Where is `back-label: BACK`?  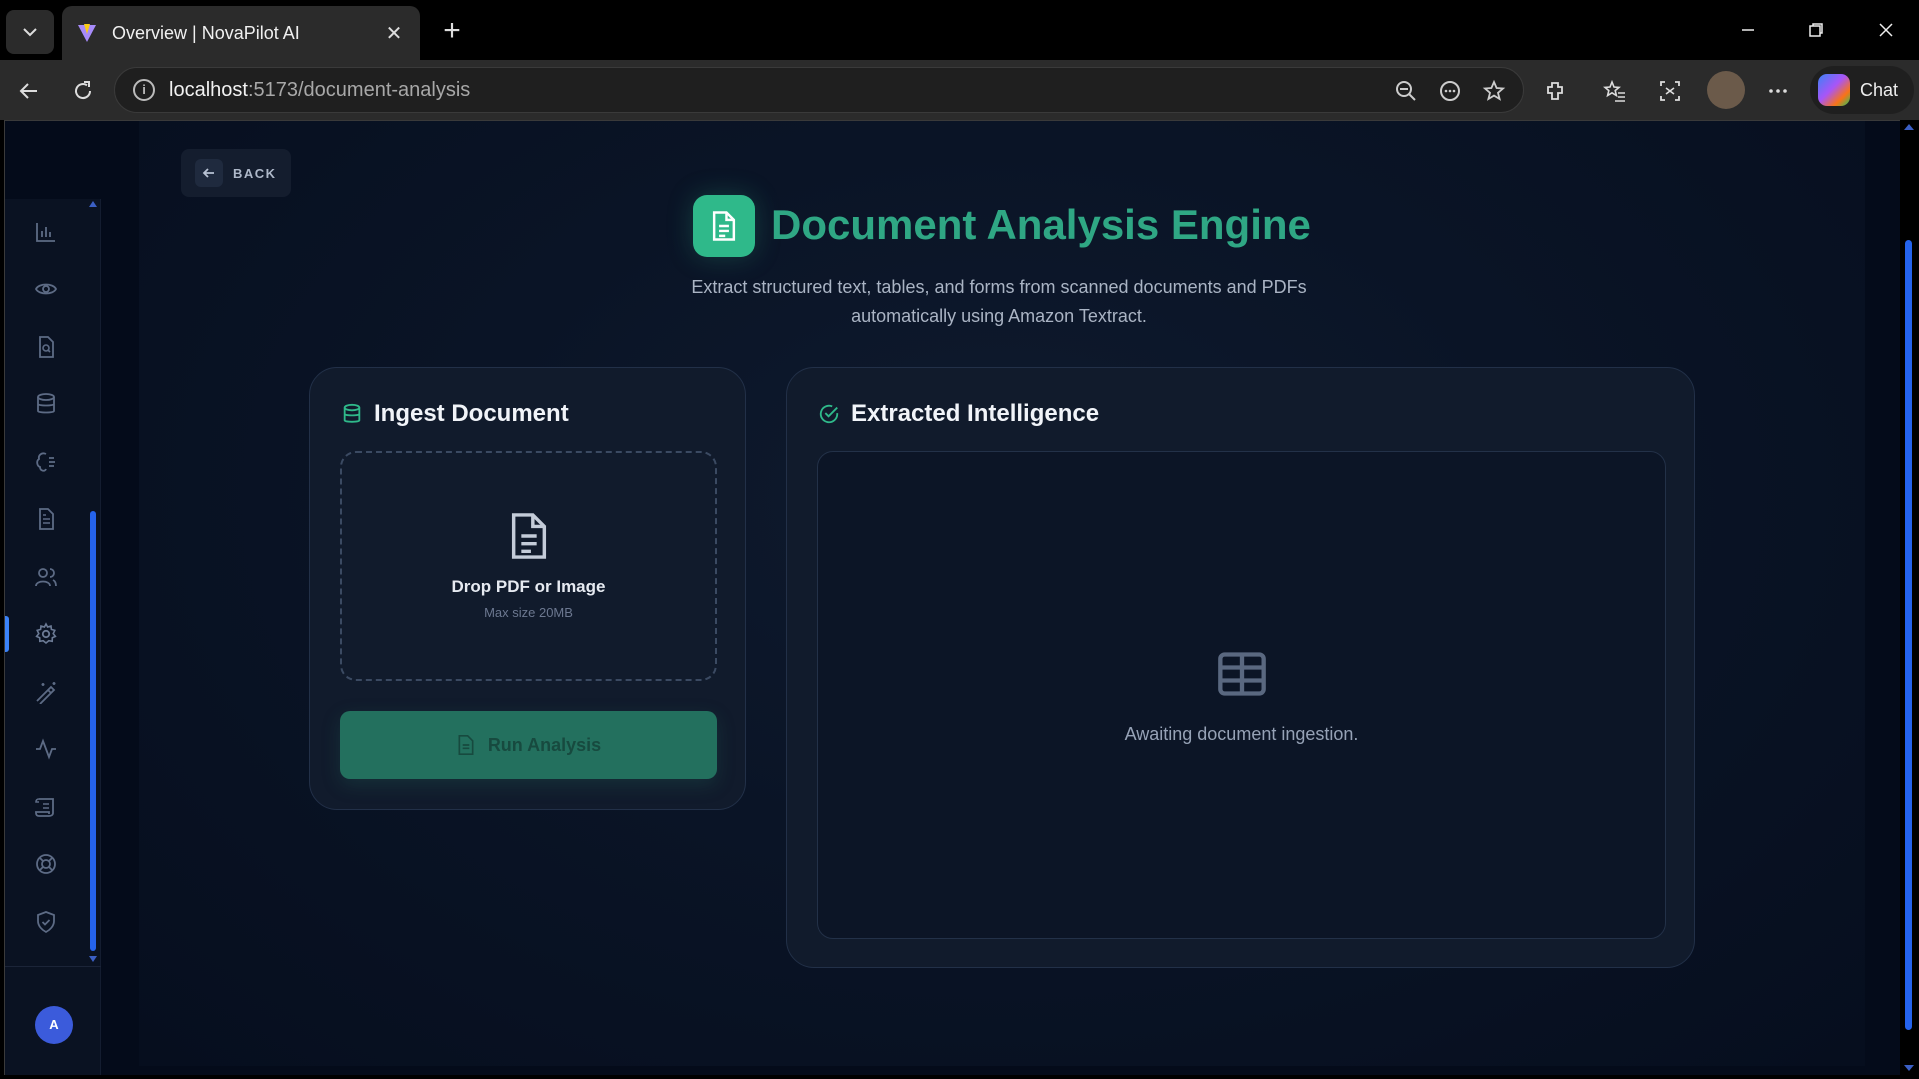 back-label: BACK is located at coordinates (255, 173).